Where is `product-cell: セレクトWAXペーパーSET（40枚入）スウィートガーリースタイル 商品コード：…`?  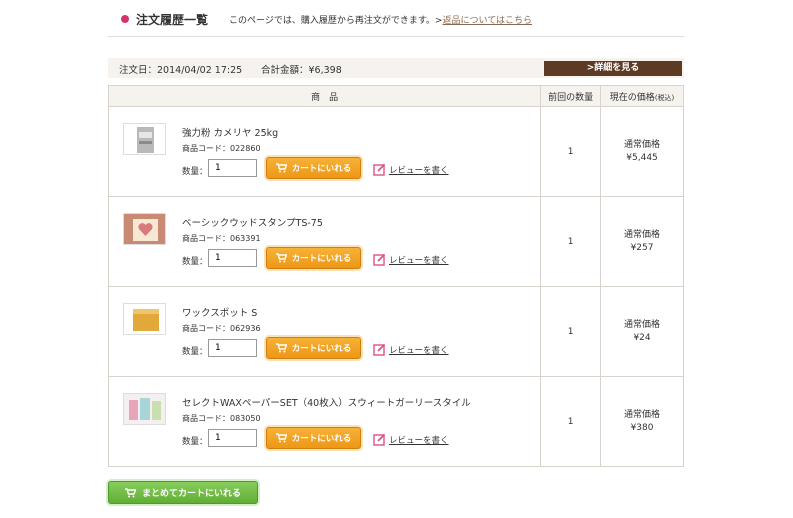 product-cell: セレクトWAXペーパーSET（40枚入）スウィートガーリースタイル 商品コード：… is located at coordinates (324, 421).